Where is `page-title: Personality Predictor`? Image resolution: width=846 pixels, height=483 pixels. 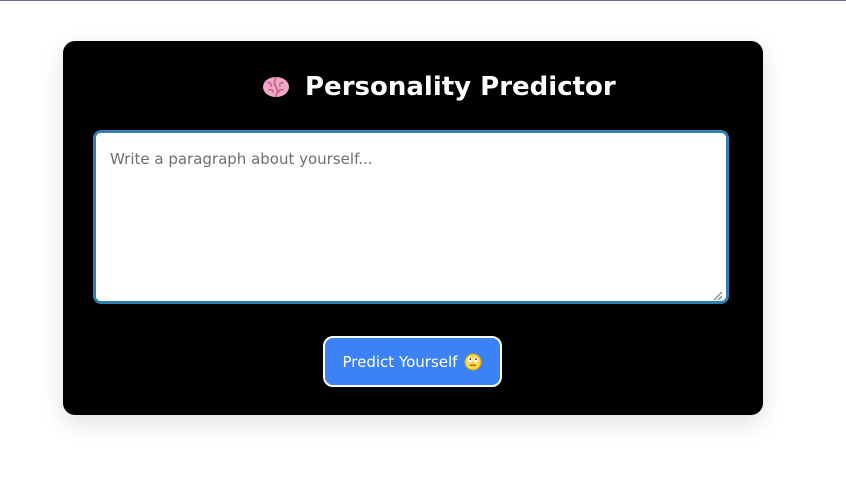 page-title: Personality Predictor is located at coordinates (438, 87).